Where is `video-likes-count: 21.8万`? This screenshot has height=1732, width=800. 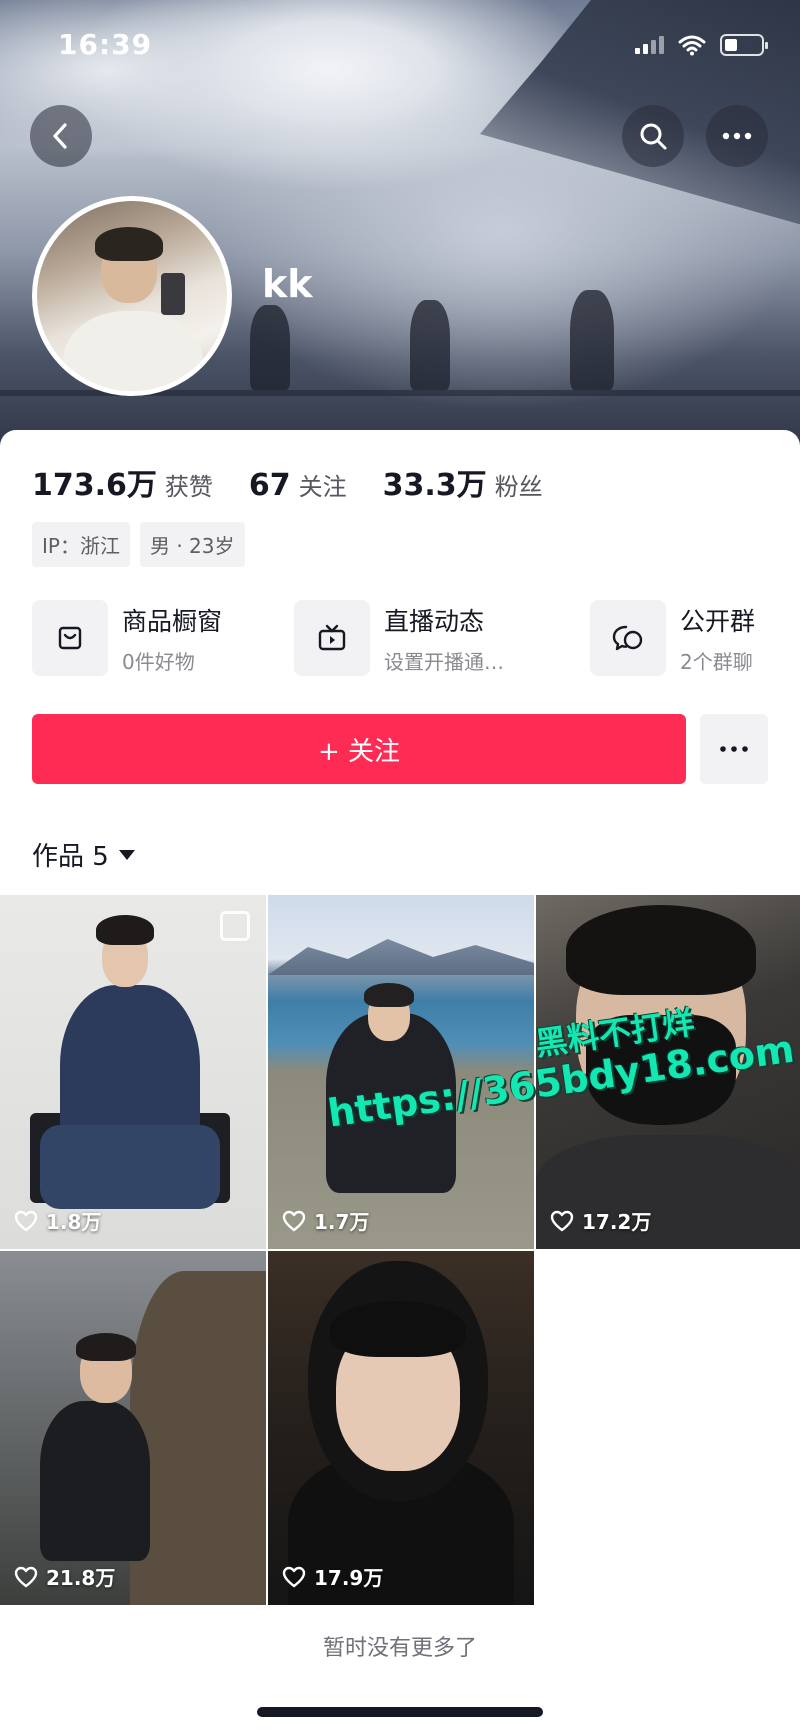 video-likes-count: 21.8万 is located at coordinates (81, 1578).